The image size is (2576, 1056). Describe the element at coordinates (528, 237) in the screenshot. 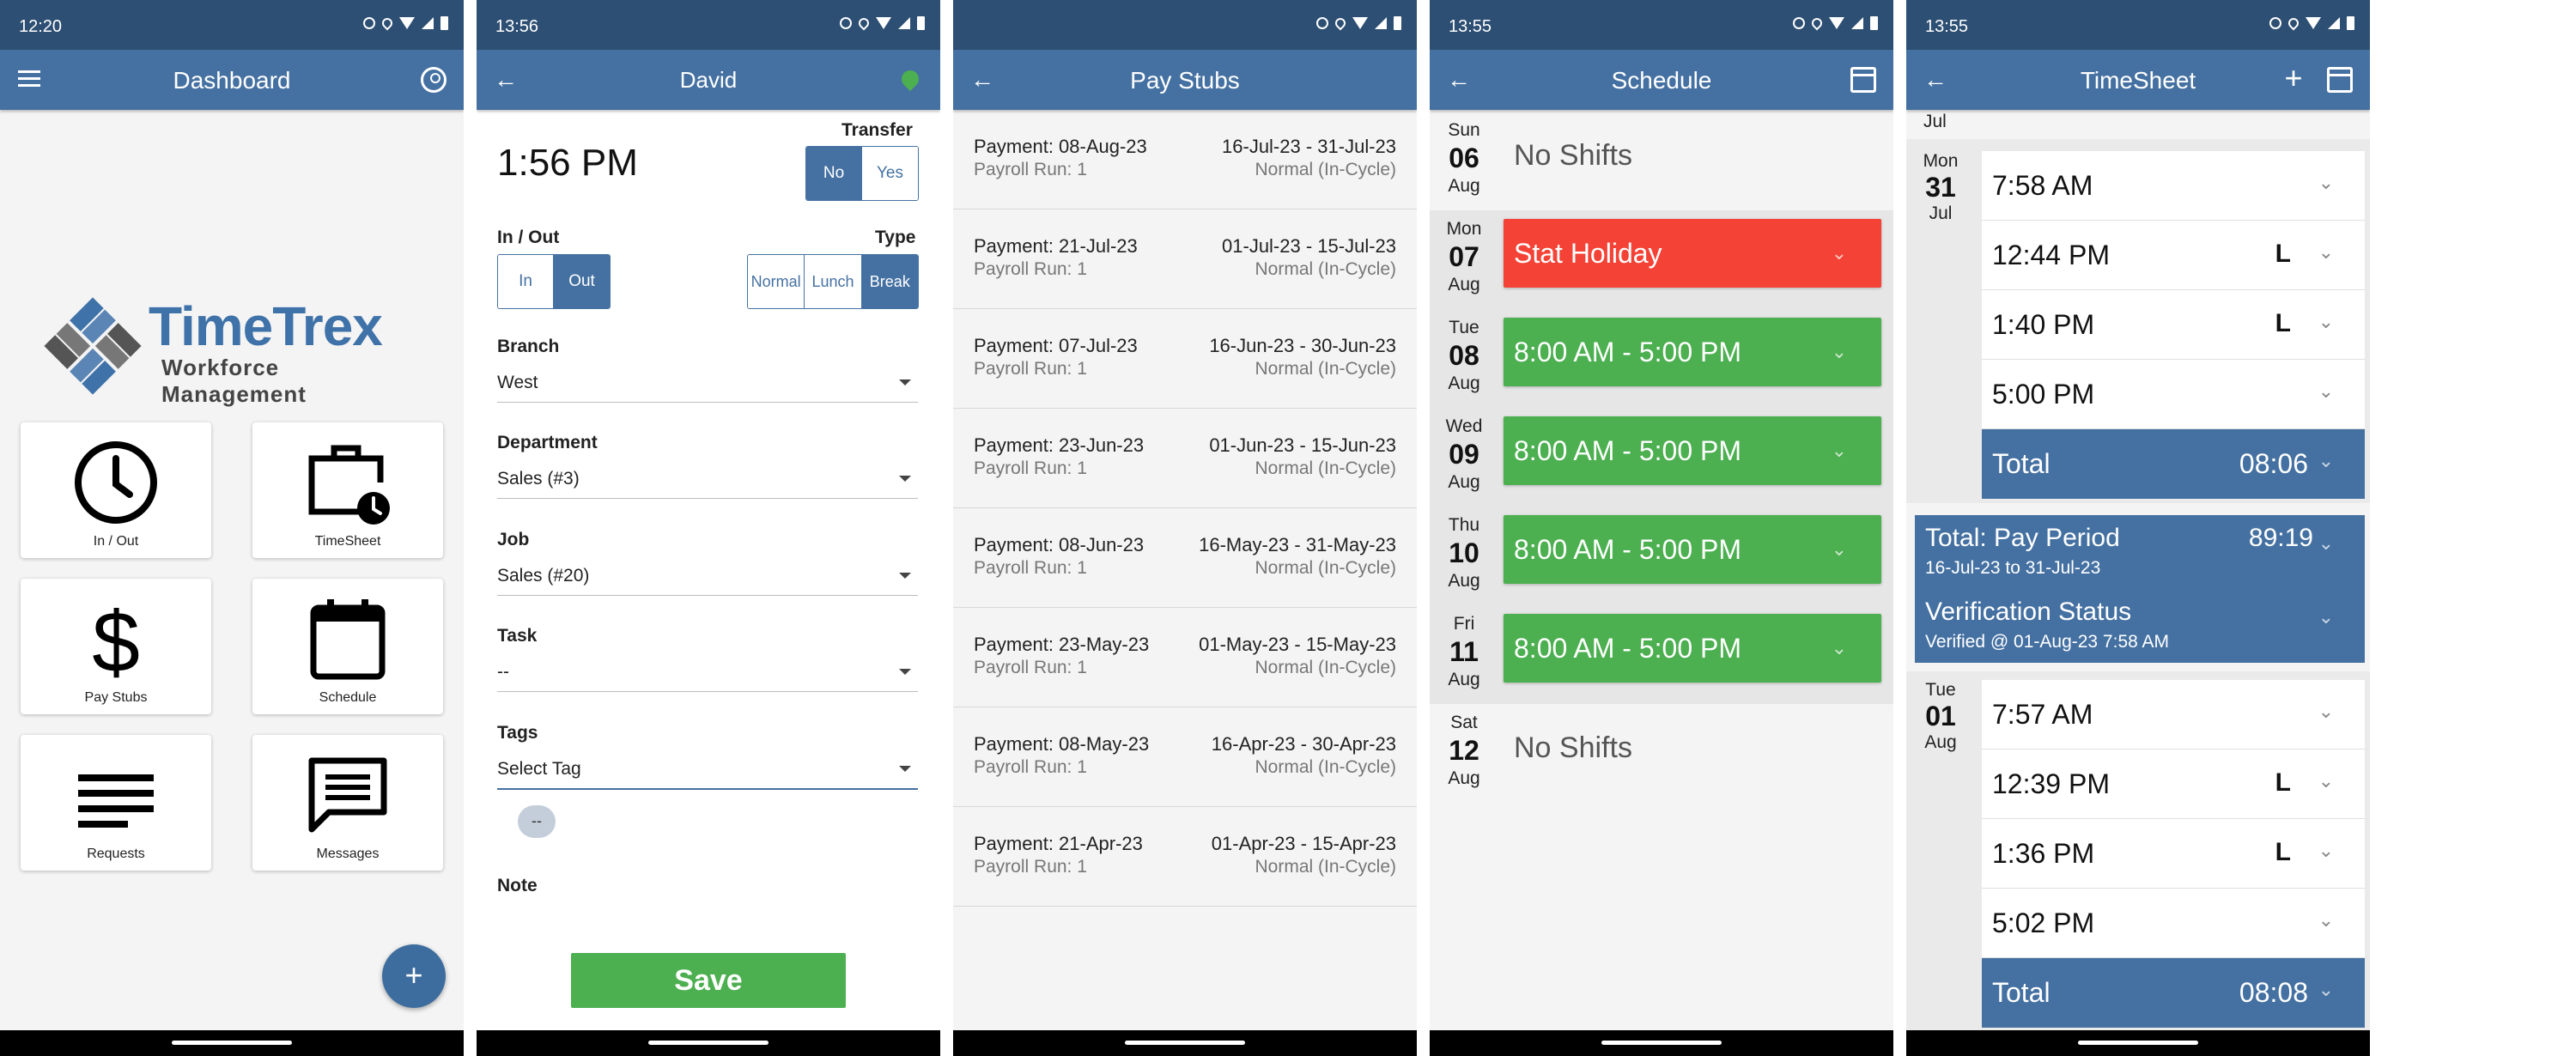

I see `in-out-label: In / Out` at that location.